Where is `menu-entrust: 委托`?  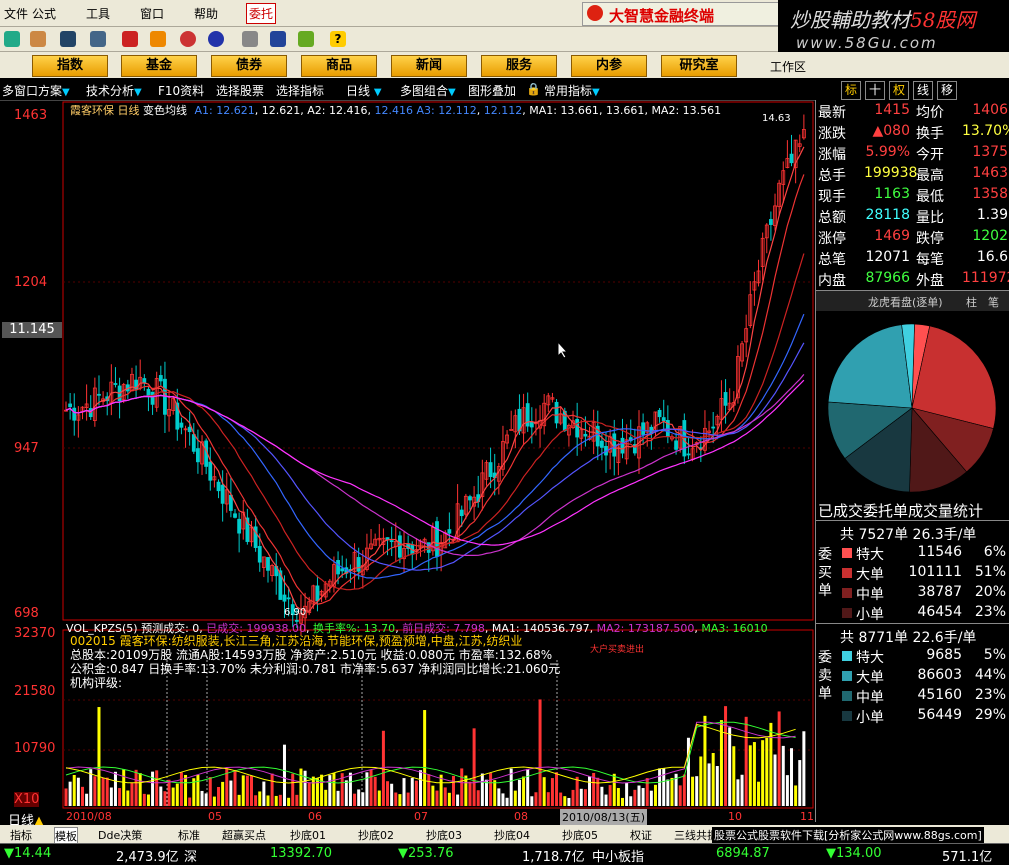 menu-entrust: 委托 is located at coordinates (261, 13).